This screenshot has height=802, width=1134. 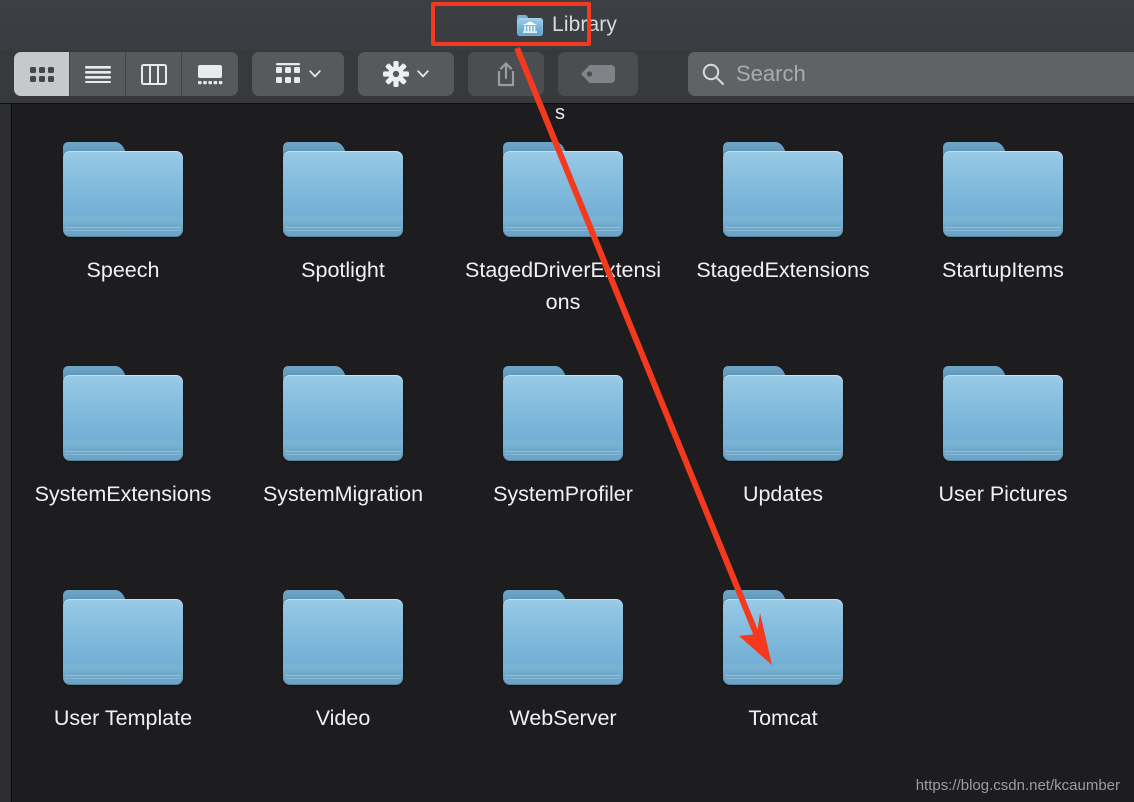 What do you see at coordinates (713, 74) in the screenshot?
I see `search-icon` at bounding box center [713, 74].